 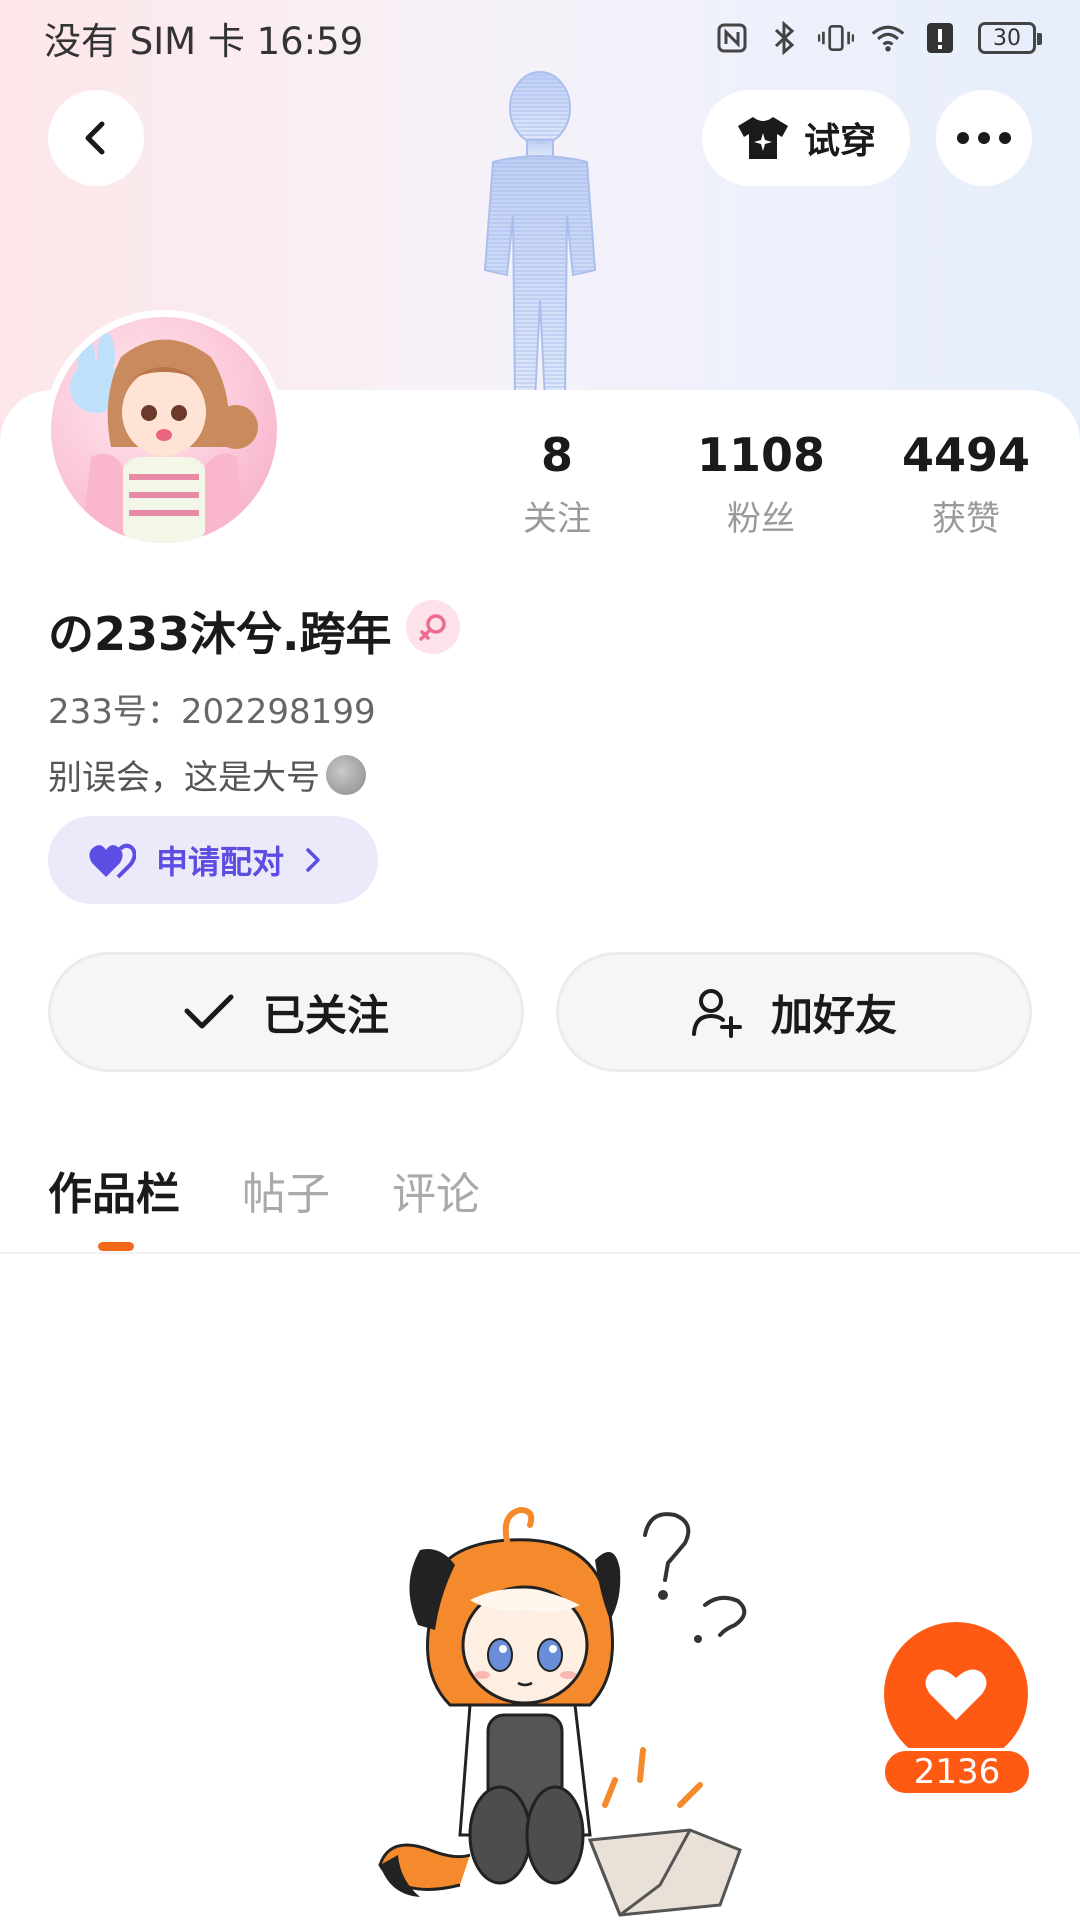 What do you see at coordinates (732, 38) in the screenshot?
I see `nfc-icon` at bounding box center [732, 38].